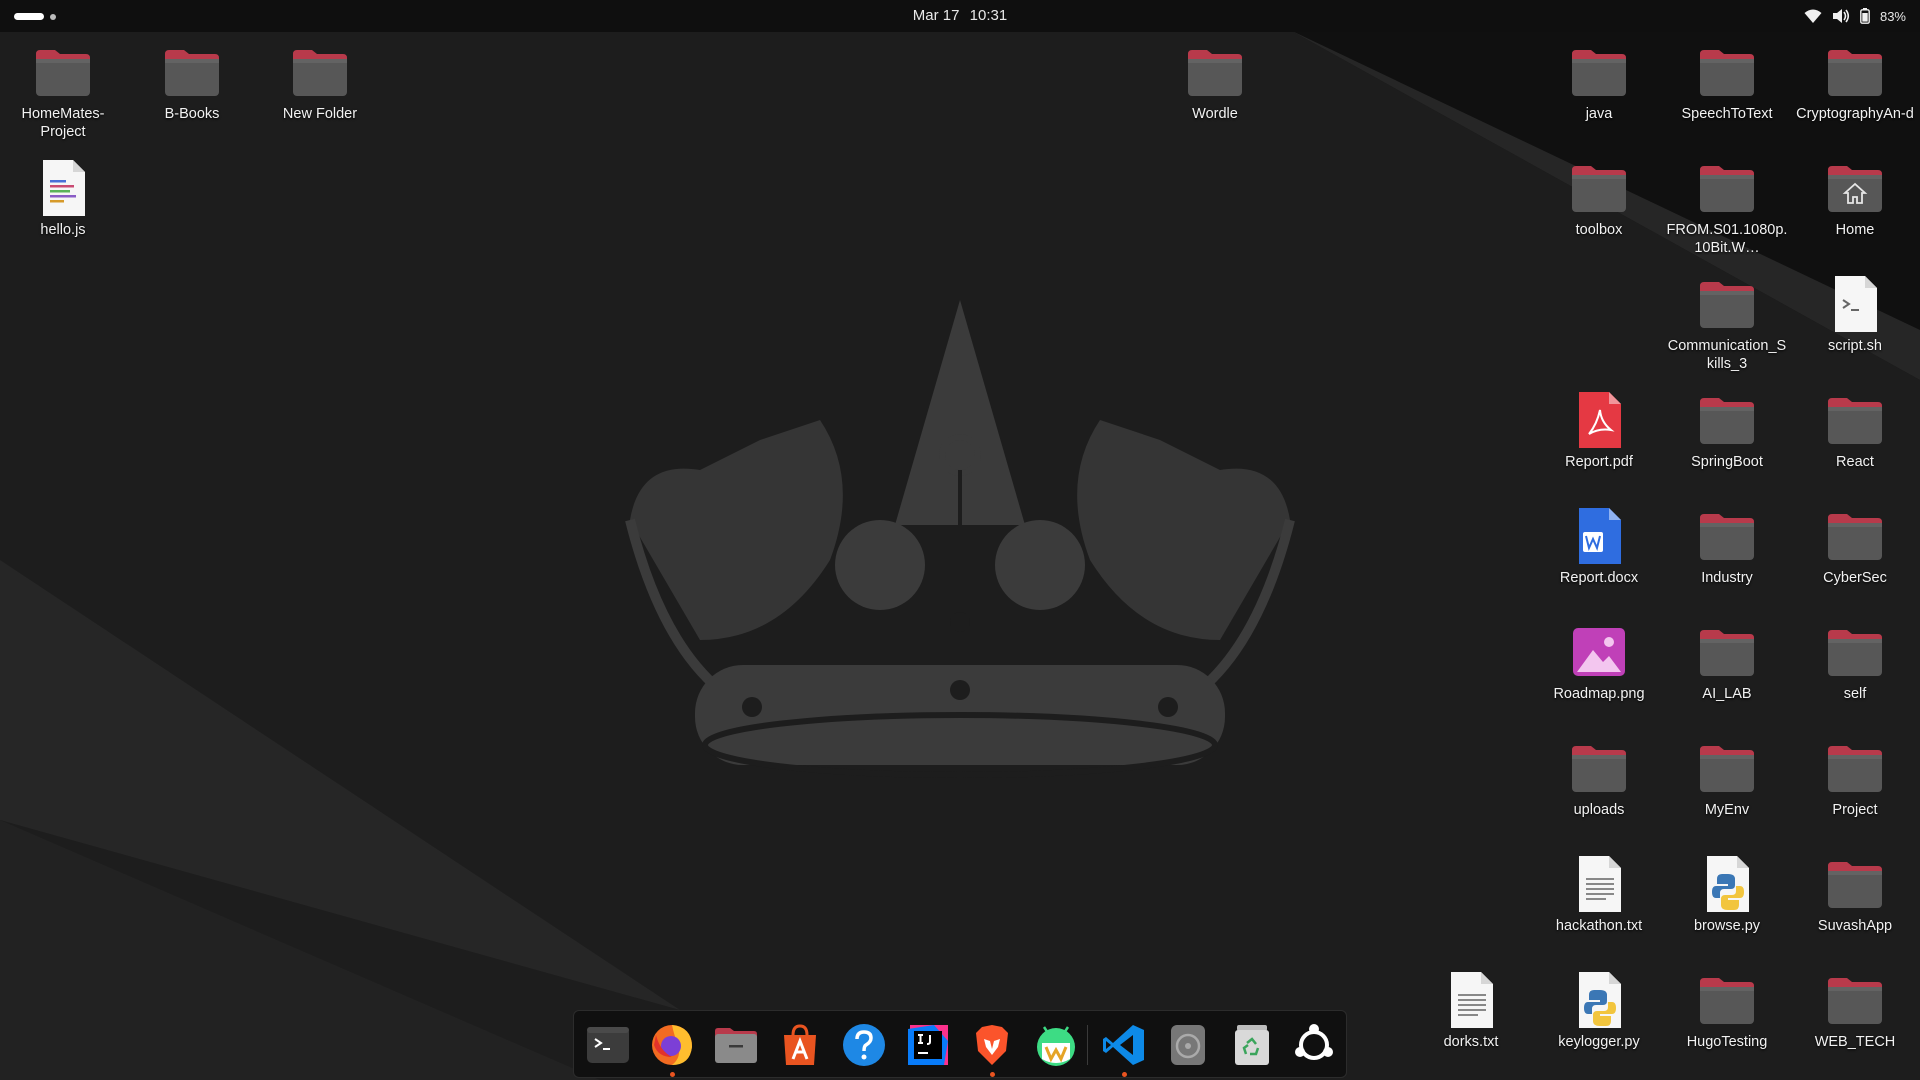  What do you see at coordinates (1599, 462) in the screenshot?
I see `desktop-icon-label: Report.pdf` at bounding box center [1599, 462].